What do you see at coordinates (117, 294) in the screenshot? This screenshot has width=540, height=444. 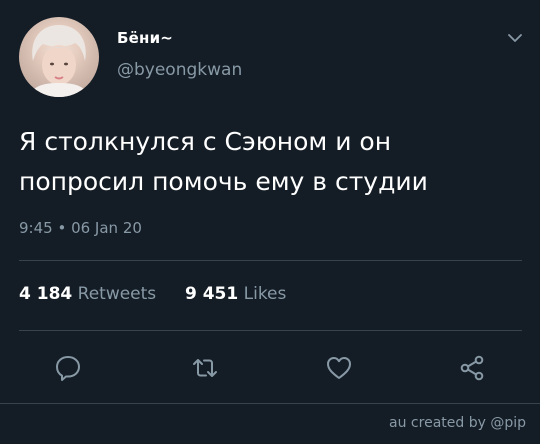 I see `retweets-label: Retweets` at bounding box center [117, 294].